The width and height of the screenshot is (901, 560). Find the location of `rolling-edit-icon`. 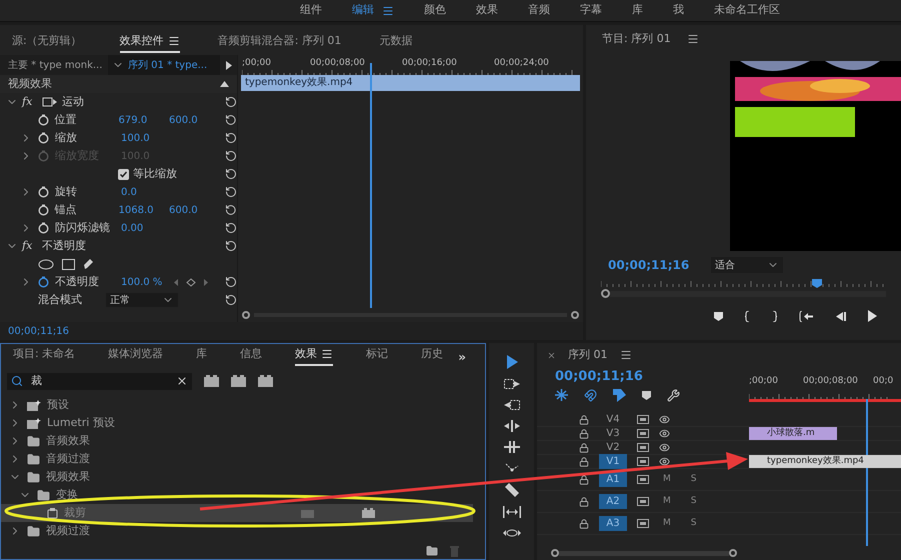

rolling-edit-icon is located at coordinates (512, 426).